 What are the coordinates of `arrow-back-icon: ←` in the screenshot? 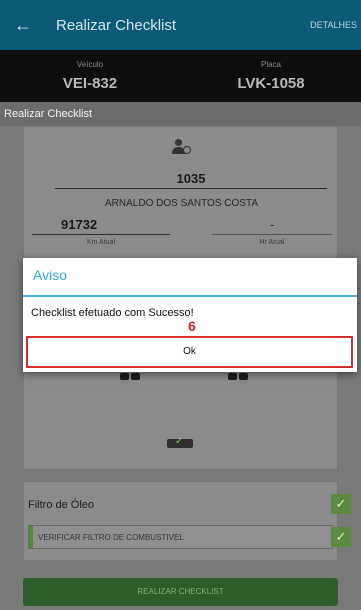 It's located at (23, 25).